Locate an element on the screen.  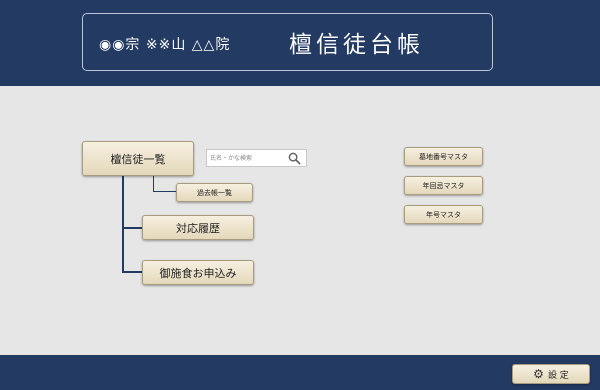
history-button: 対応履歴 is located at coordinates (198, 227).